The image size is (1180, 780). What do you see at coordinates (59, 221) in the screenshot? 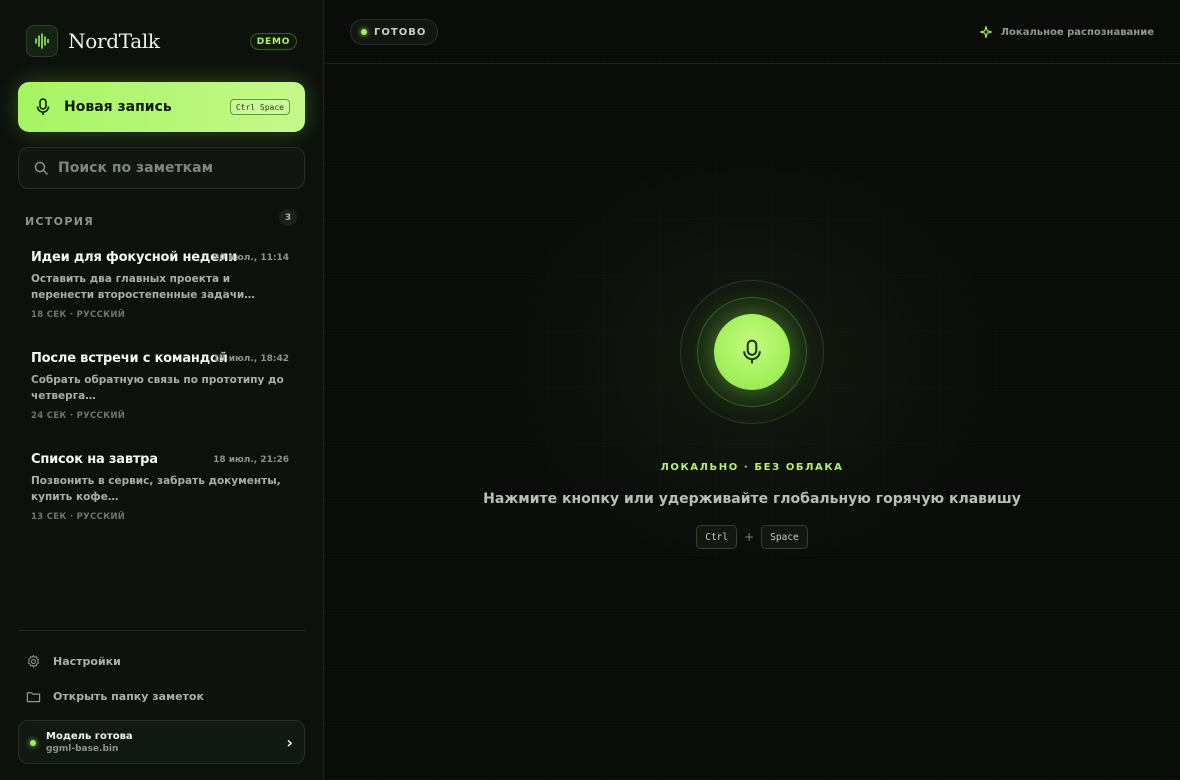
I see `history-title: ИСТОРИЯ` at bounding box center [59, 221].